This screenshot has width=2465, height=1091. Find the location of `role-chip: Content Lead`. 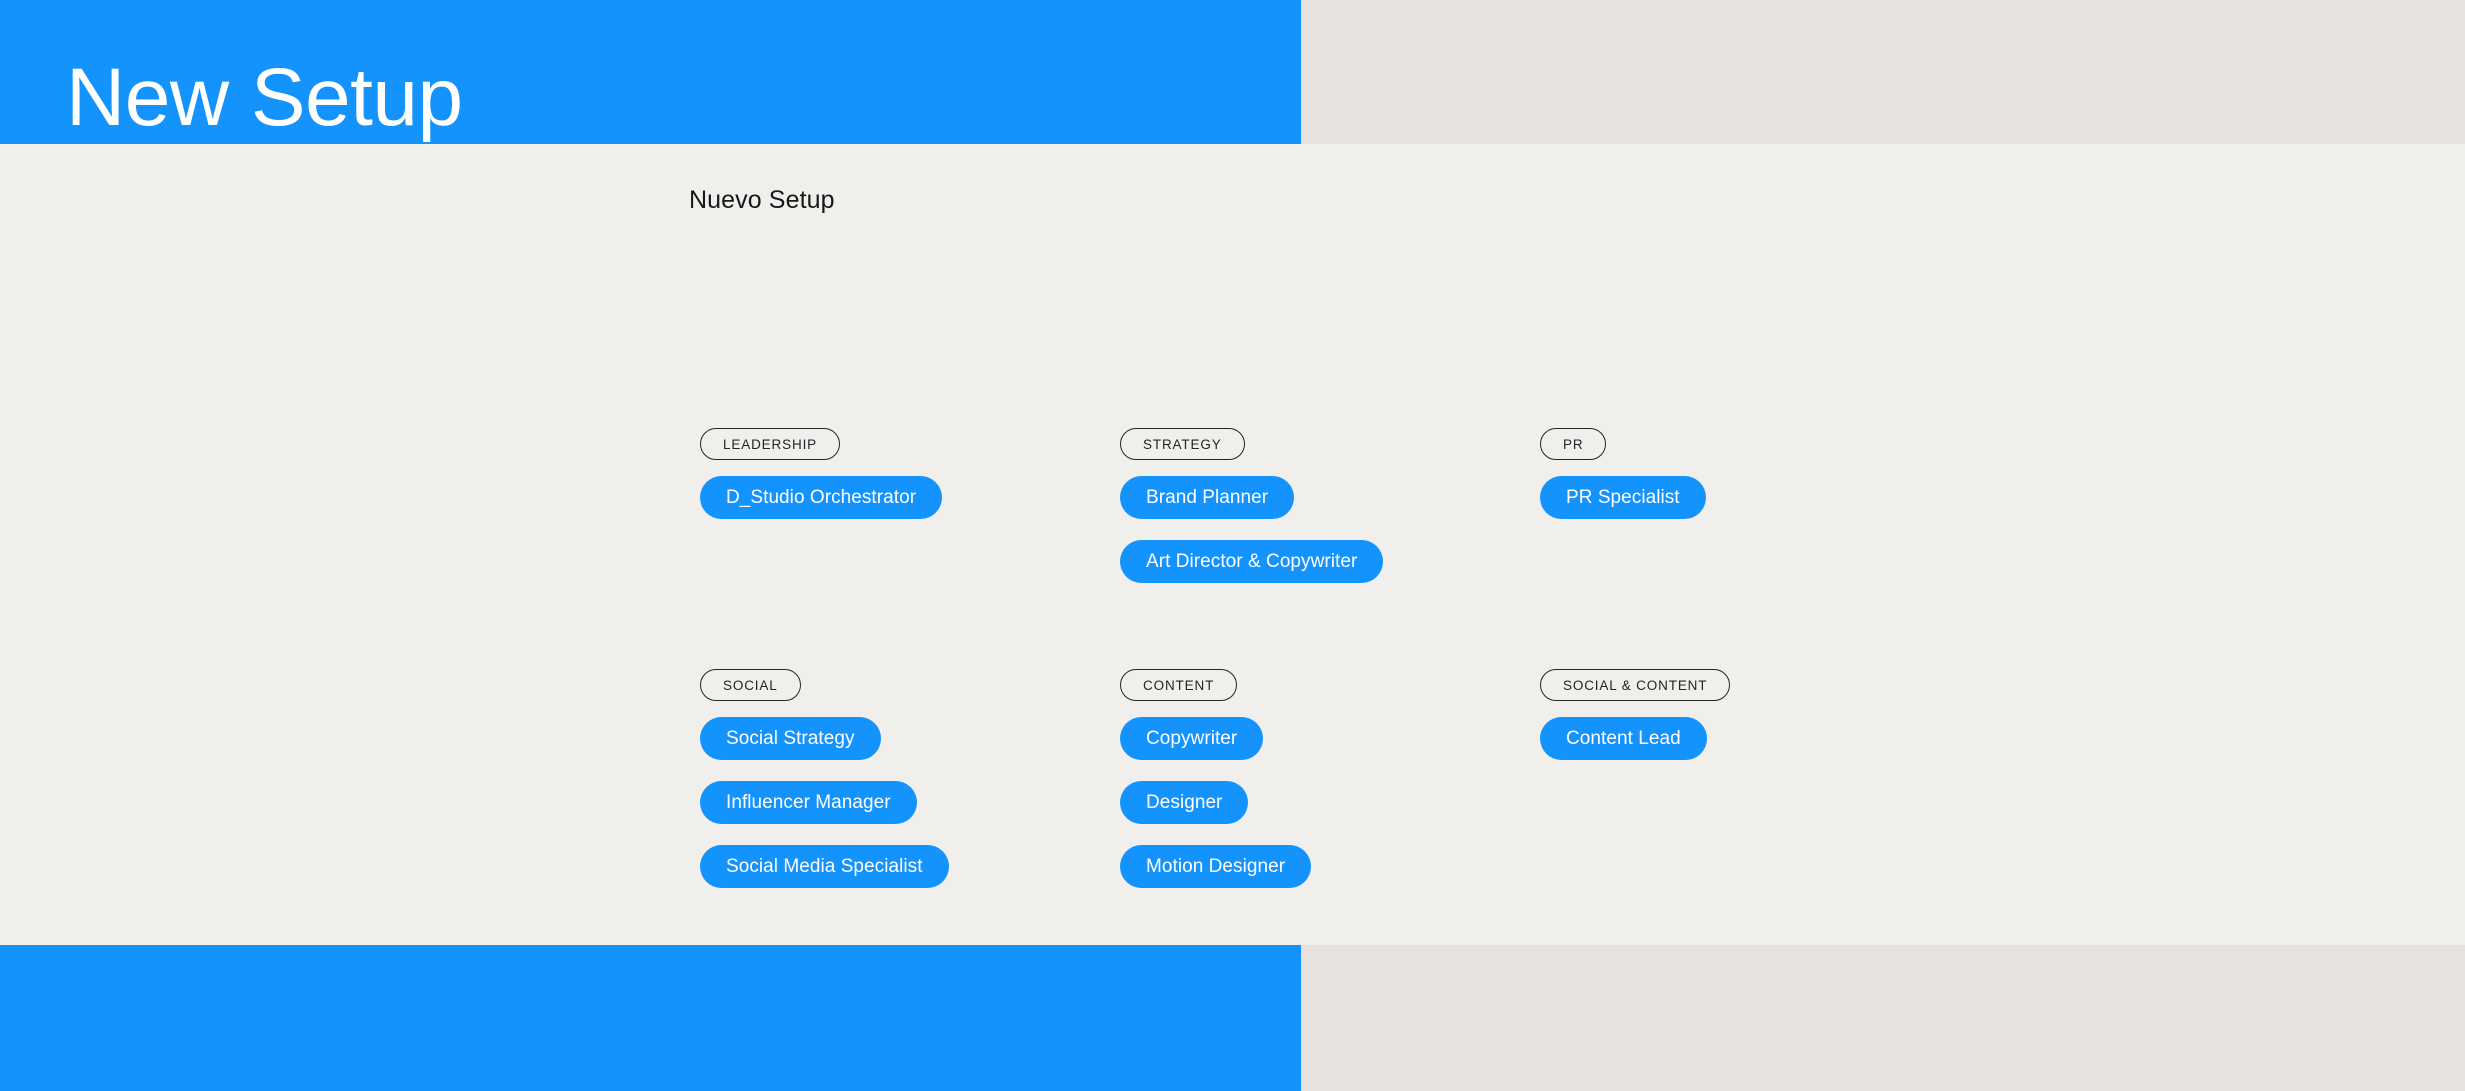

role-chip: Content Lead is located at coordinates (1623, 738).